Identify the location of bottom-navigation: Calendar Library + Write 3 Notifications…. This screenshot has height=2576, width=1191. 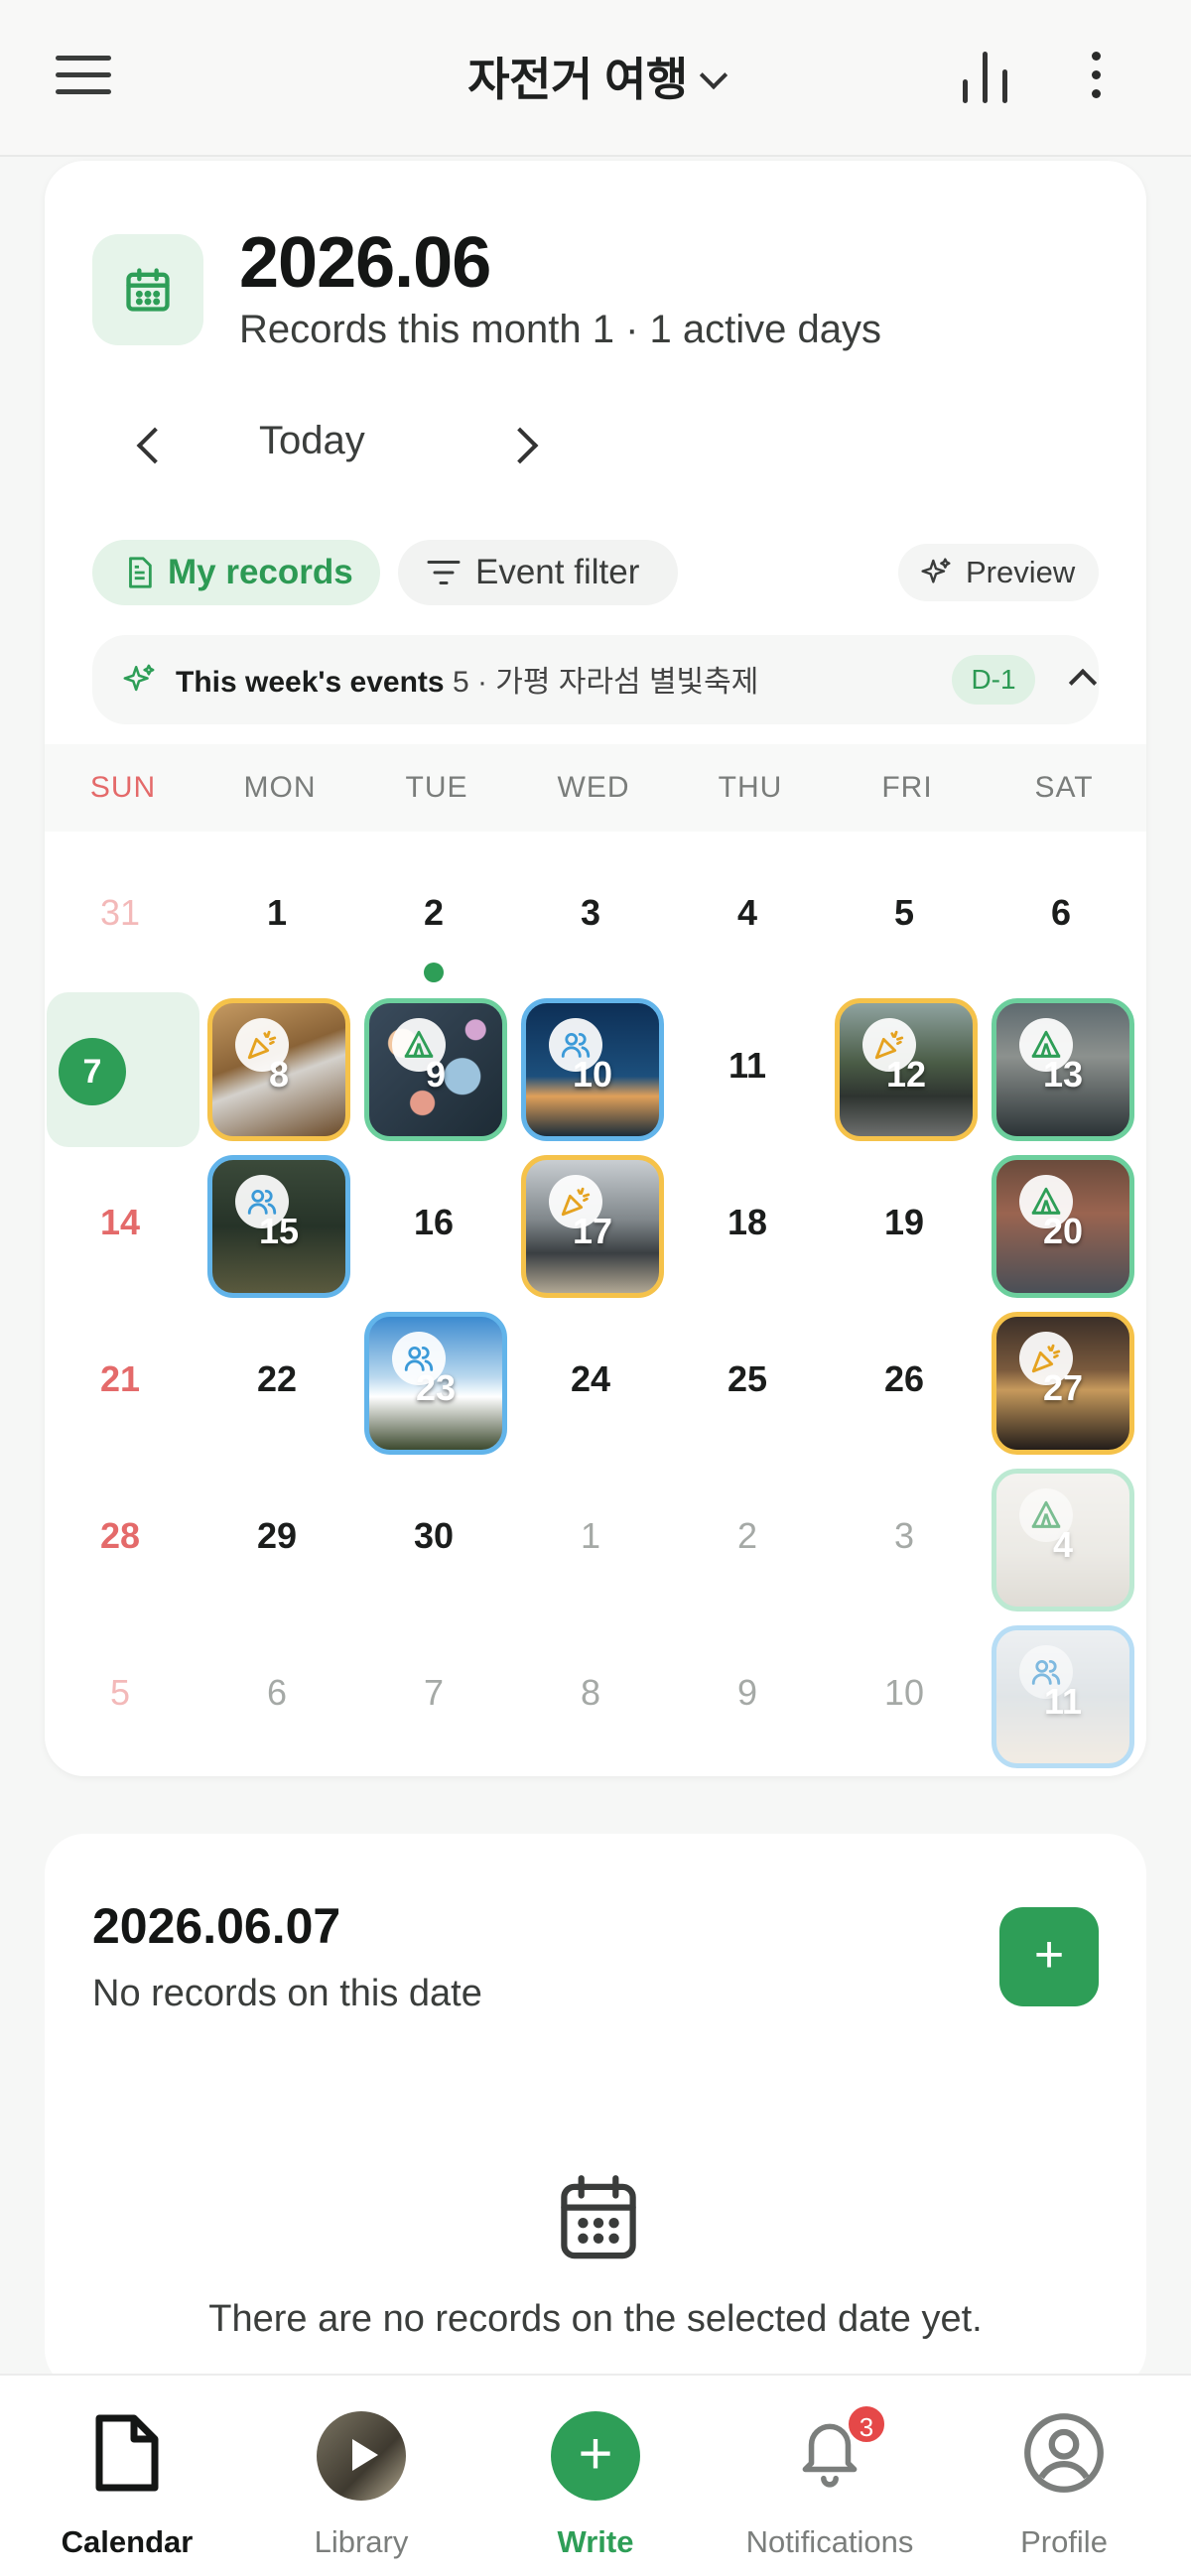
(595, 2475).